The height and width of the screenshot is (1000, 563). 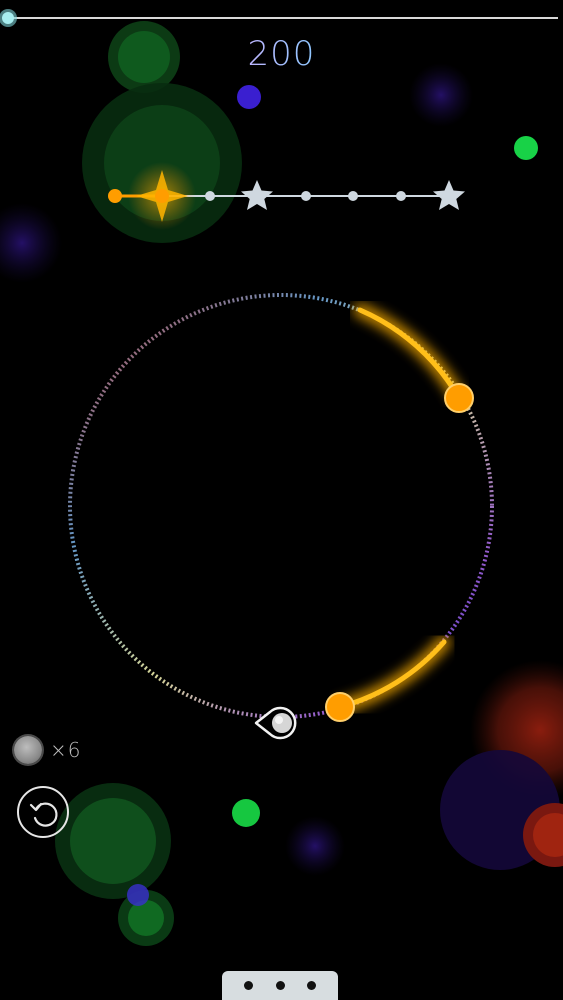 What do you see at coordinates (47, 750) in the screenshot?
I see `lives-counter: ×6` at bounding box center [47, 750].